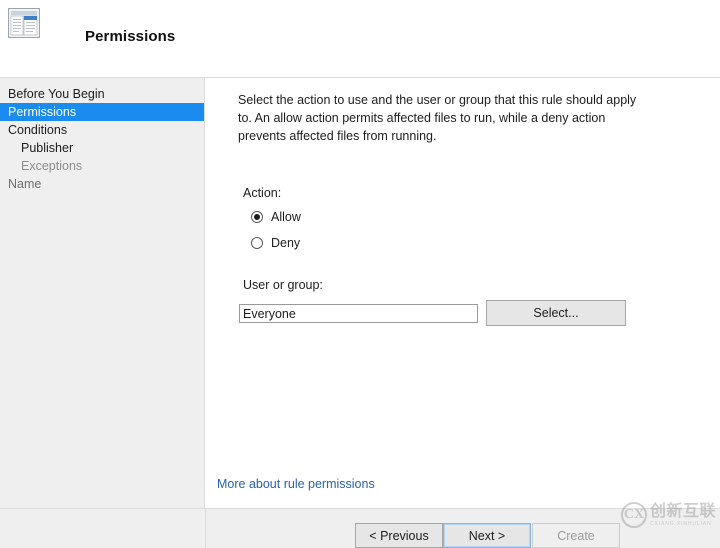 This screenshot has height=548, width=720. I want to click on sidebar-item-publisher: Publisher, so click(102, 148).